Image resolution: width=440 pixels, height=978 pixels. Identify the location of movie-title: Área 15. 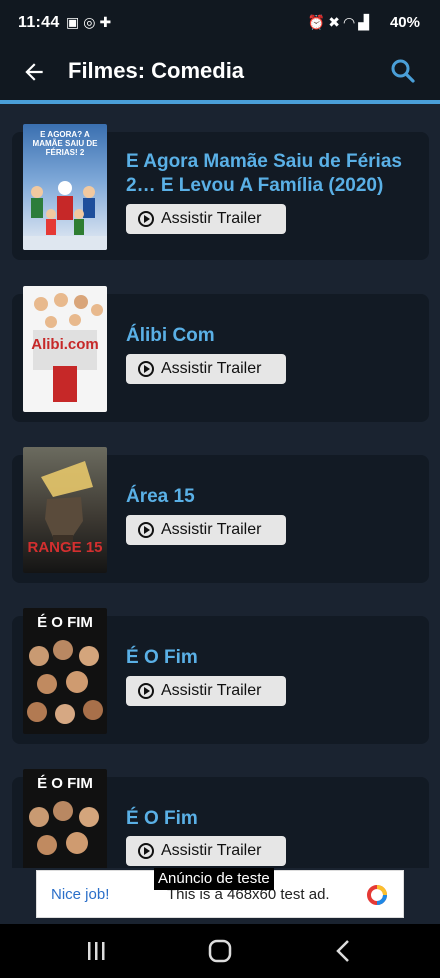
(271, 497).